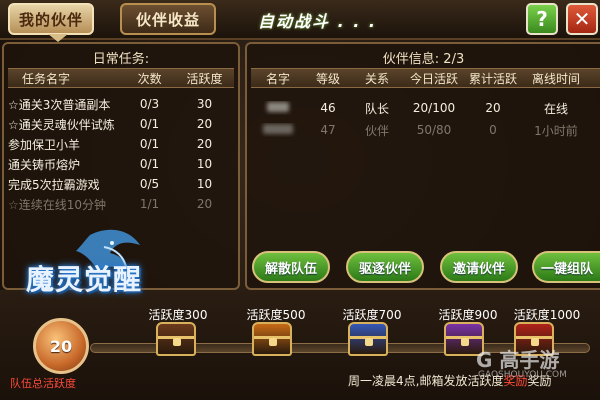 The height and width of the screenshot is (400, 600). Describe the element at coordinates (61, 346) in the screenshot. I see `team-activity-badge: 20` at that location.